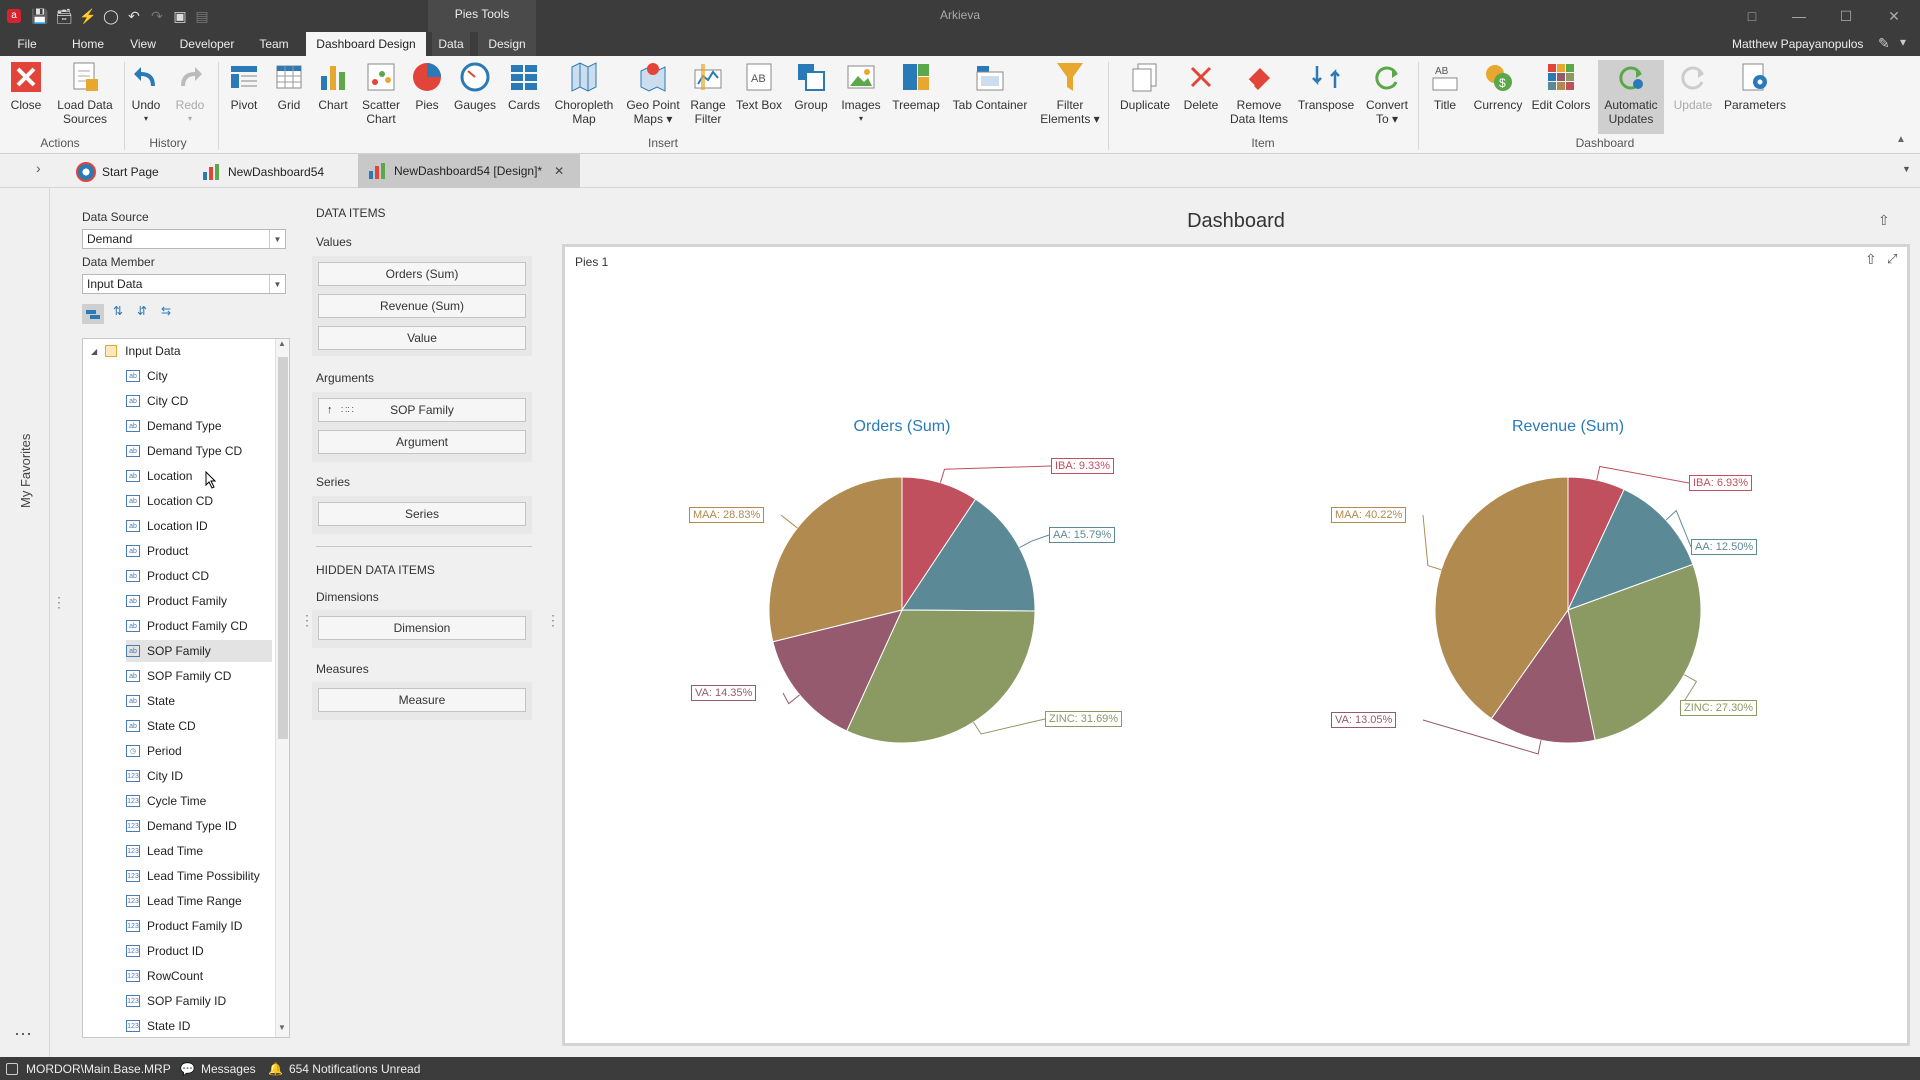  Describe the element at coordinates (207, 701) in the screenshot. I see `tree-field-item: ab State` at that location.